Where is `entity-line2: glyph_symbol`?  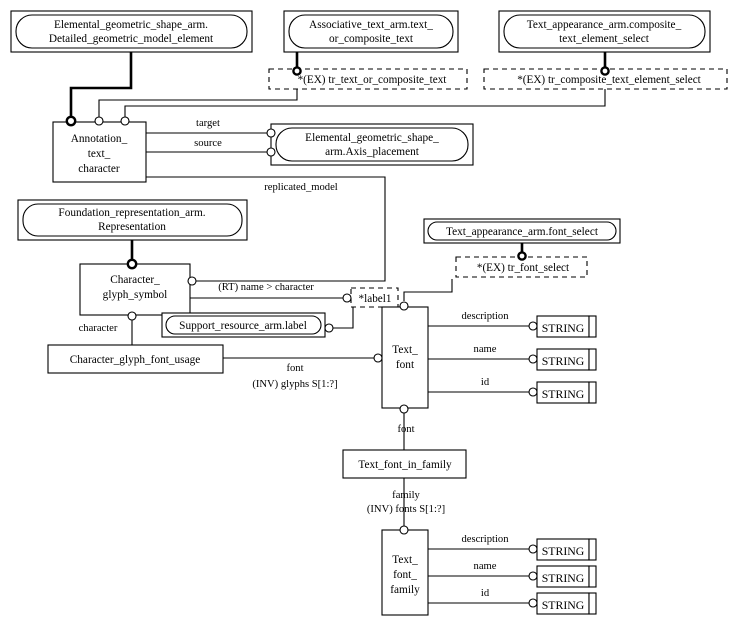 entity-line2: glyph_symbol is located at coordinates (135, 295).